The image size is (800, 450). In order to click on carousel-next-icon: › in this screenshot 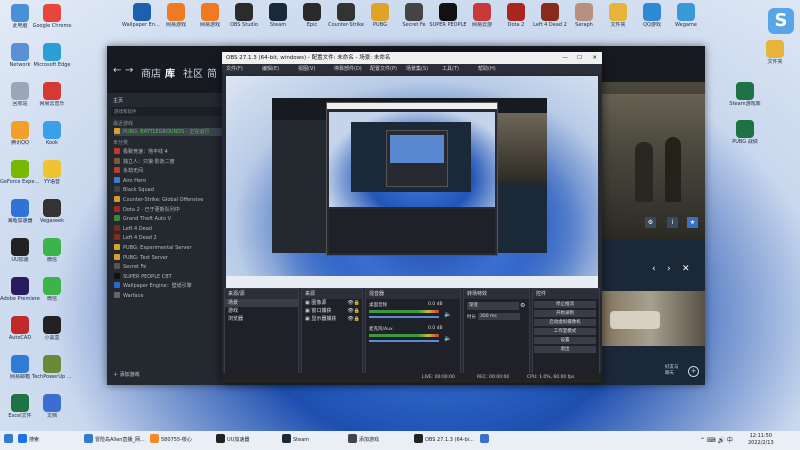, I will do `click(669, 269)`.